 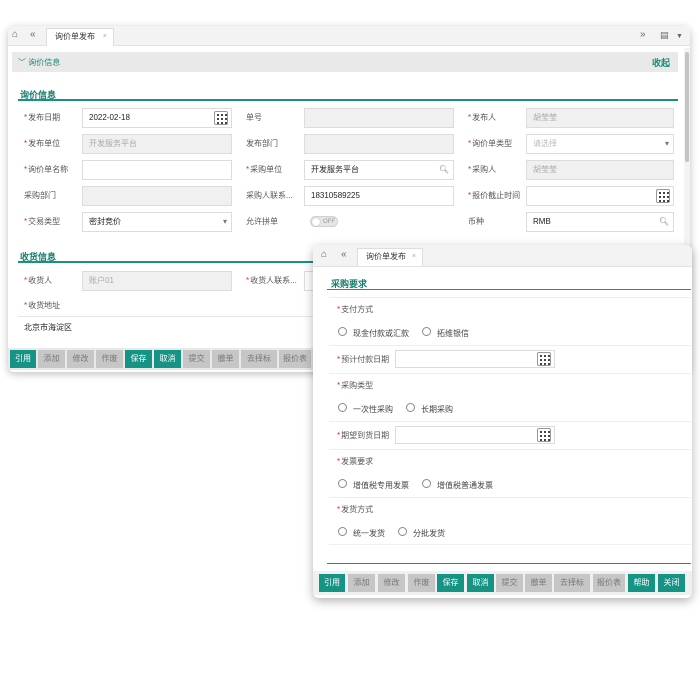 I want to click on toggle-state: OFF, so click(x=329, y=222).